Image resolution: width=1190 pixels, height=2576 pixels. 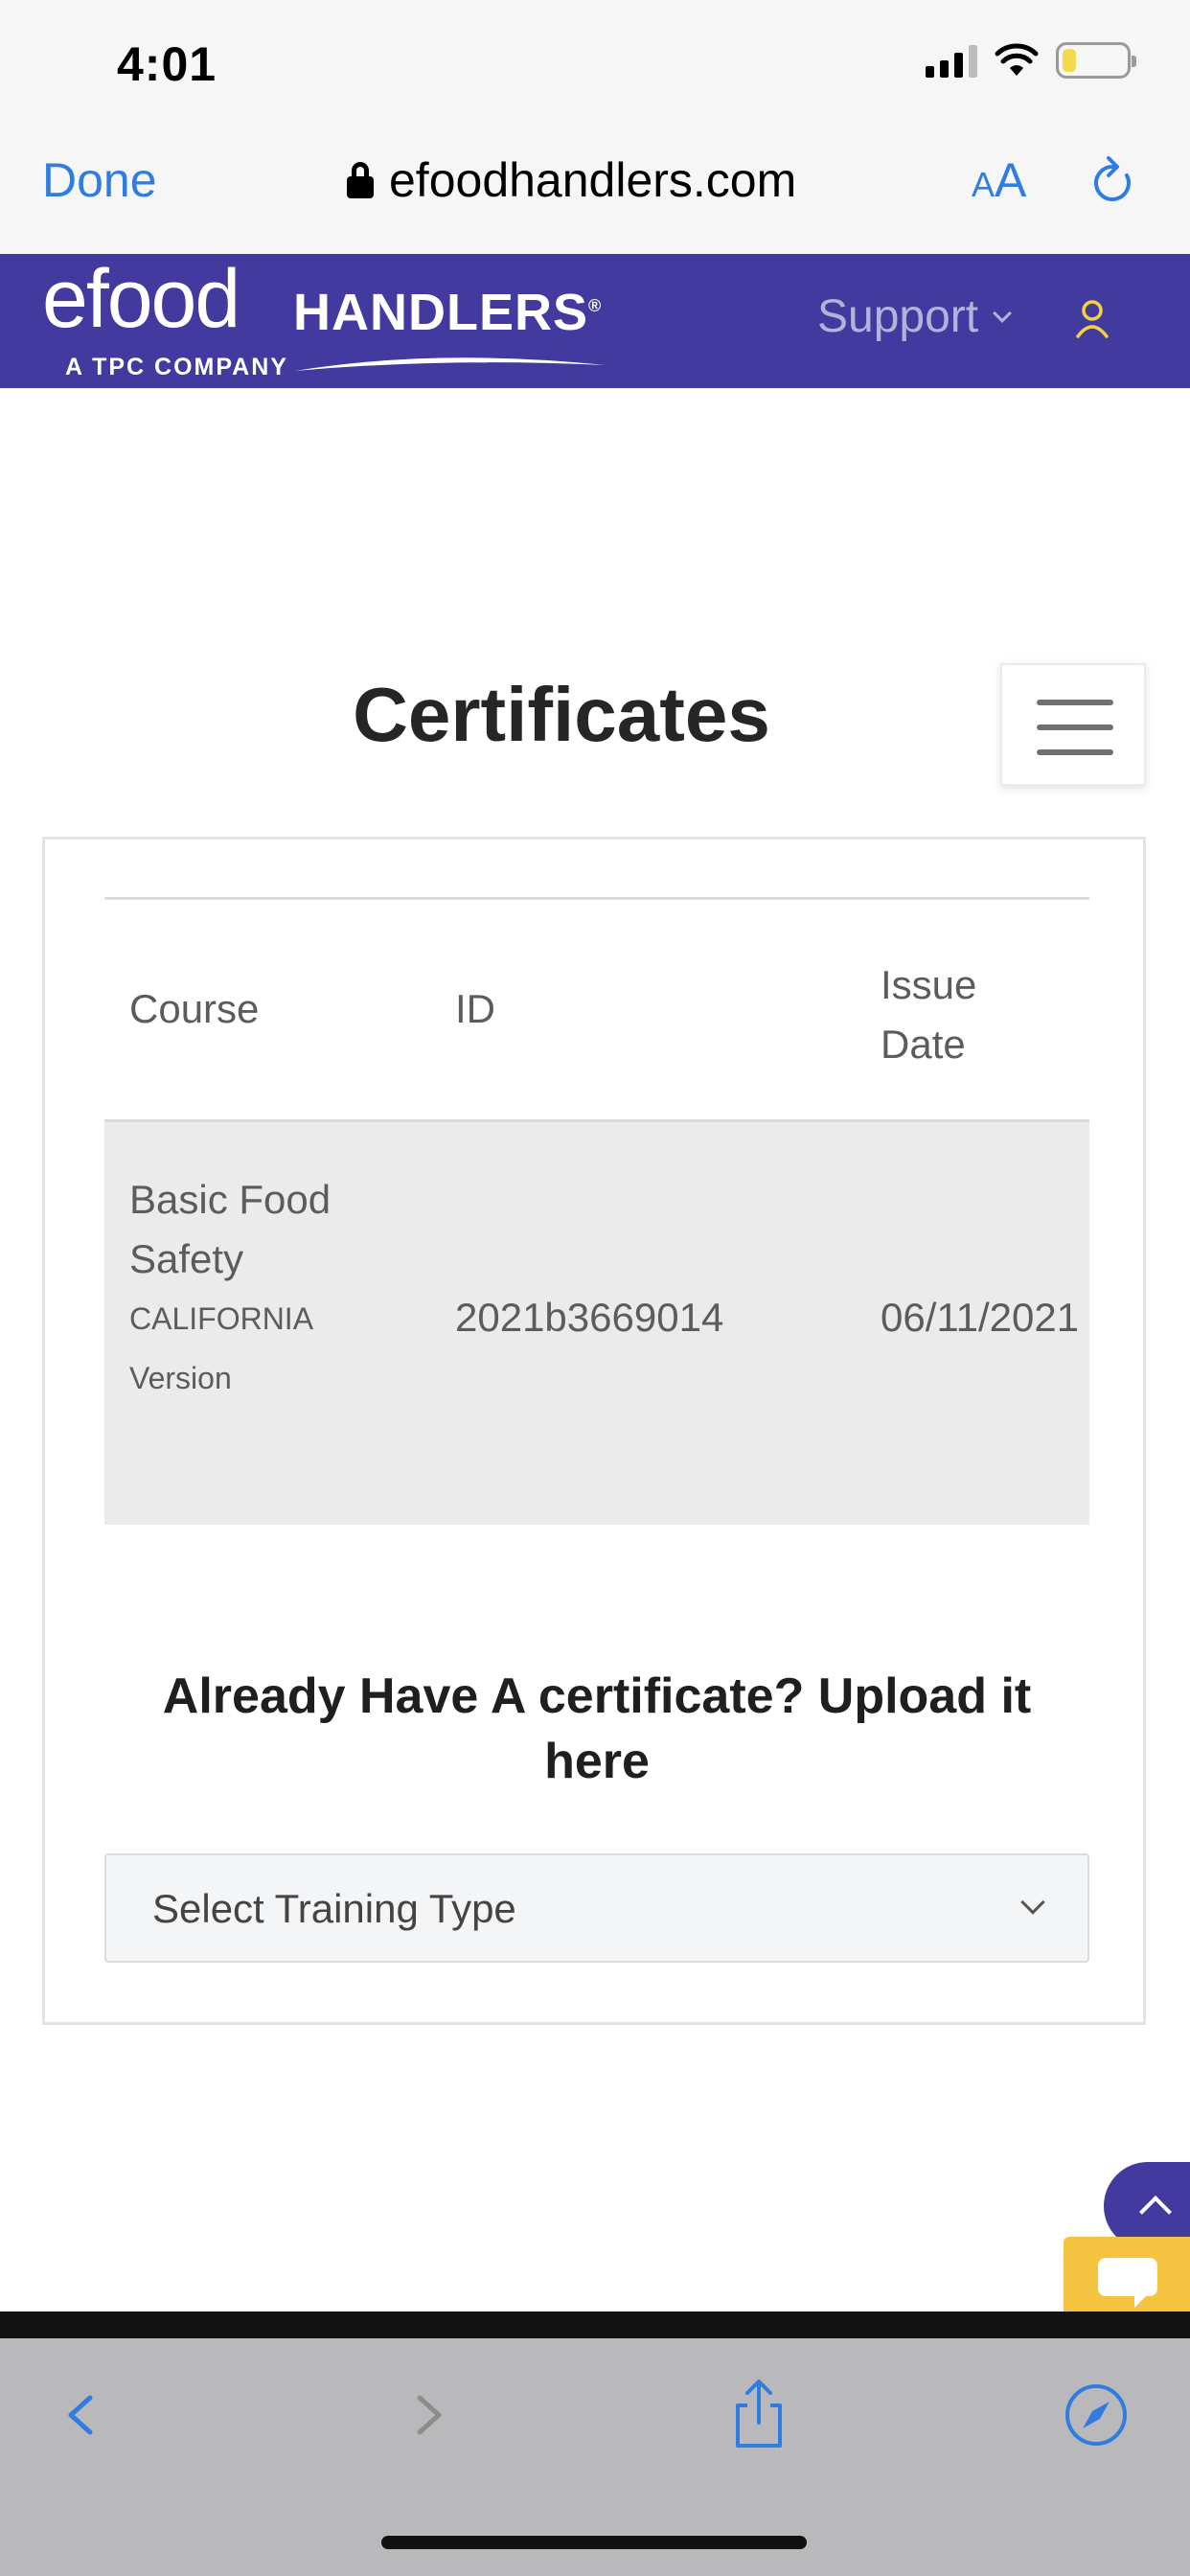 I want to click on column-header-id: ID, so click(x=475, y=1008).